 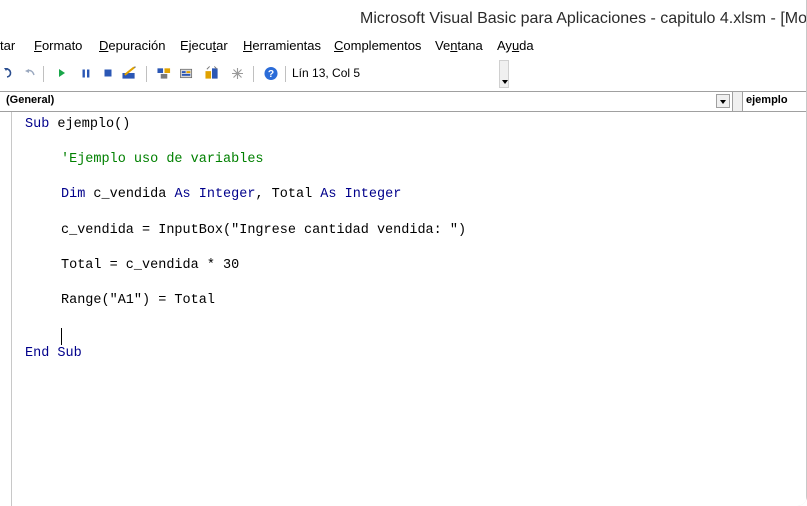 What do you see at coordinates (282, 45) in the screenshot?
I see `menu-herramientas: Herramientas` at bounding box center [282, 45].